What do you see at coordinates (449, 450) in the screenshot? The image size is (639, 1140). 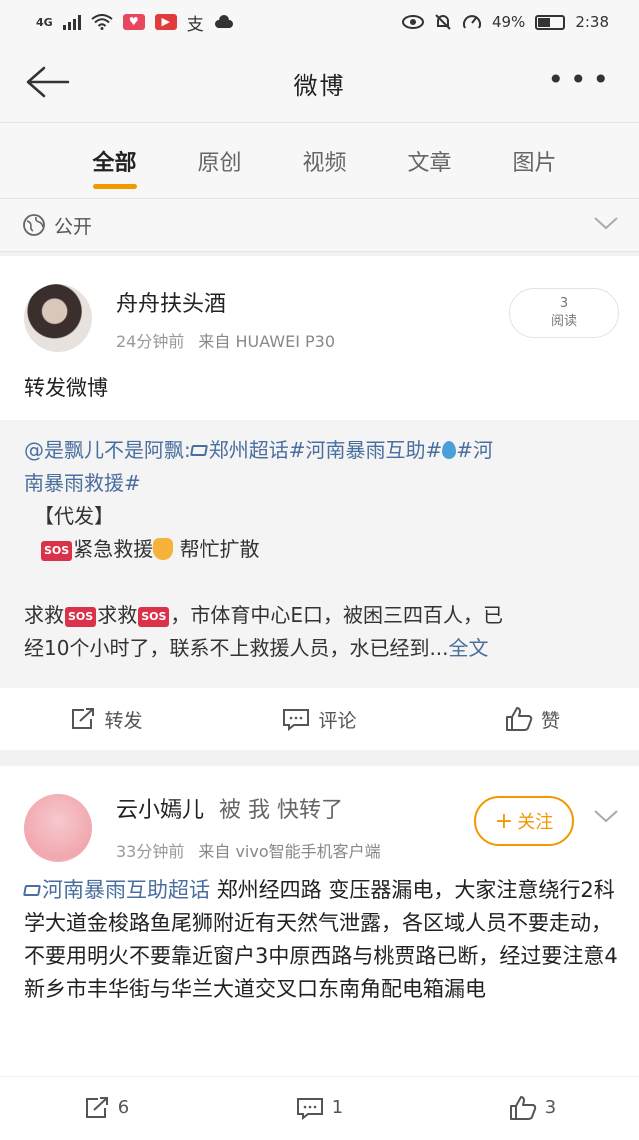 I see `water-drop-icon` at bounding box center [449, 450].